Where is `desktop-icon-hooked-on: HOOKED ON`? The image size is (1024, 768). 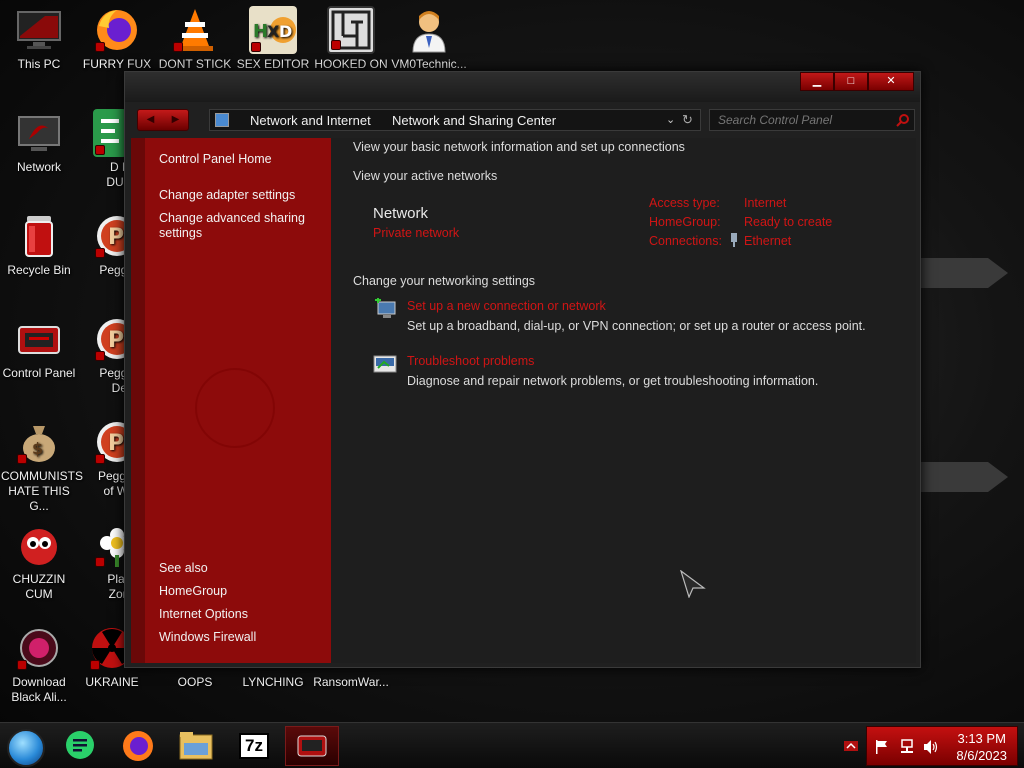 desktop-icon-hooked-on: HOOKED ON is located at coordinates (351, 39).